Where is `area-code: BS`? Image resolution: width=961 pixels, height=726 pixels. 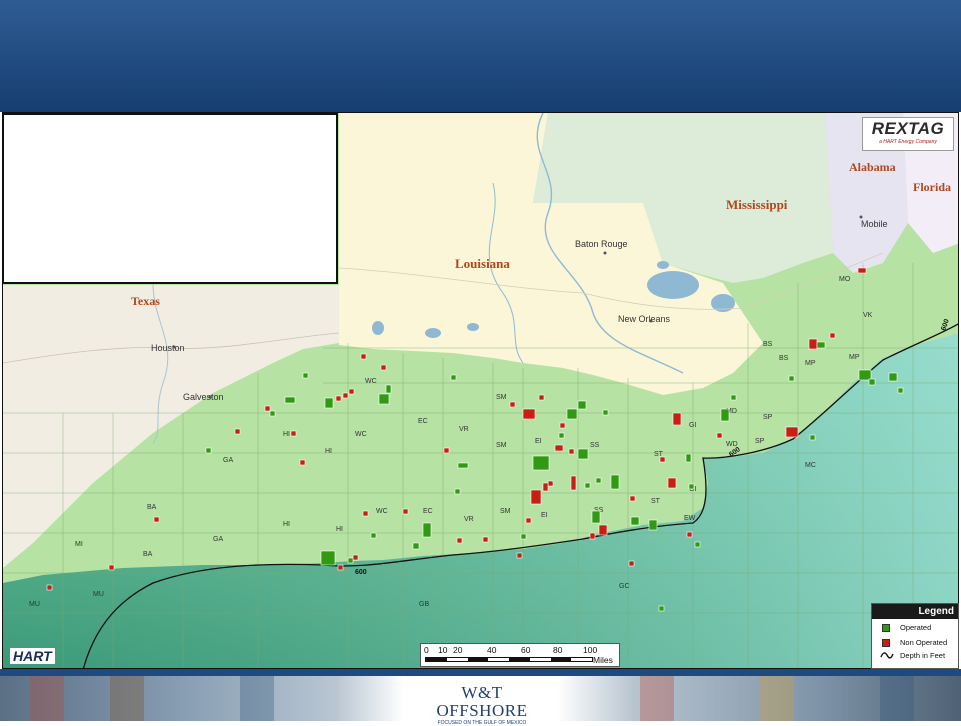
area-code: BS is located at coordinates (784, 358).